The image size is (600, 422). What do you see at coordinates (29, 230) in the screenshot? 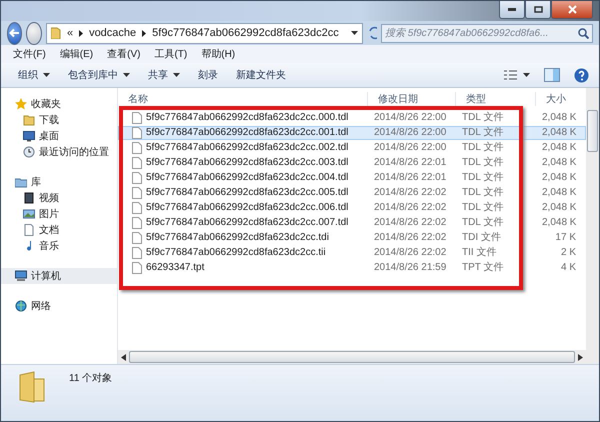
I see `document-icon` at bounding box center [29, 230].